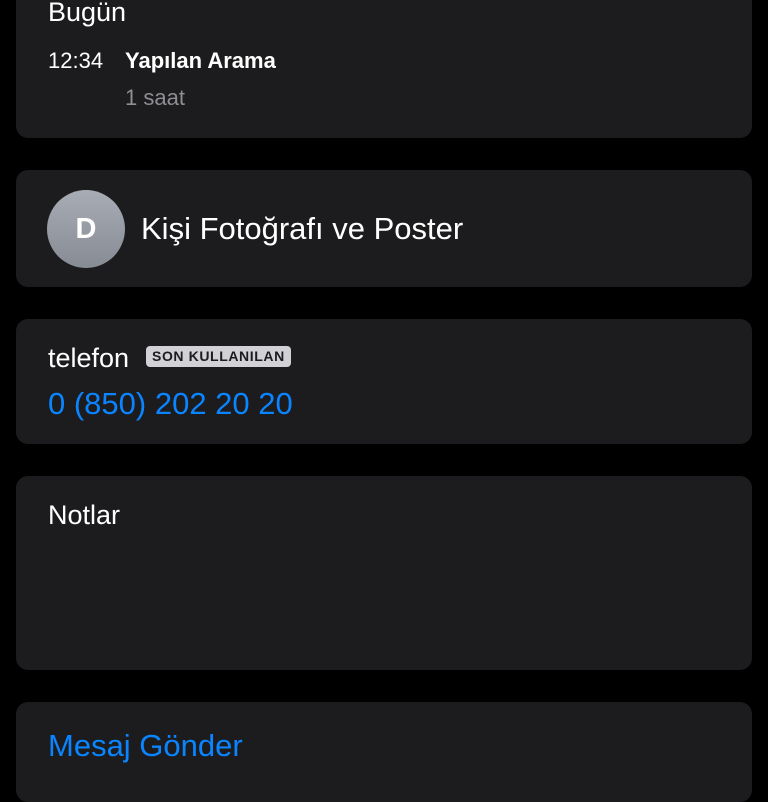 This screenshot has width=768, height=802. Describe the element at coordinates (76, 60) in the screenshot. I see `call-time: 12:34` at that location.